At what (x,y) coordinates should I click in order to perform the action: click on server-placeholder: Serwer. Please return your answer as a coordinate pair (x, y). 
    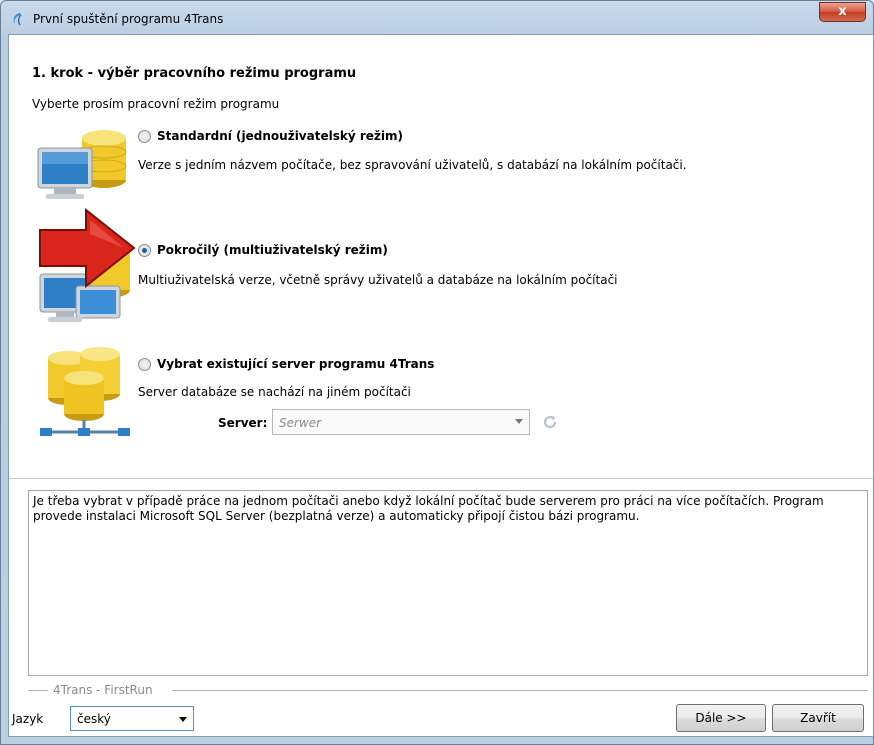
    Looking at the image, I should click on (300, 423).